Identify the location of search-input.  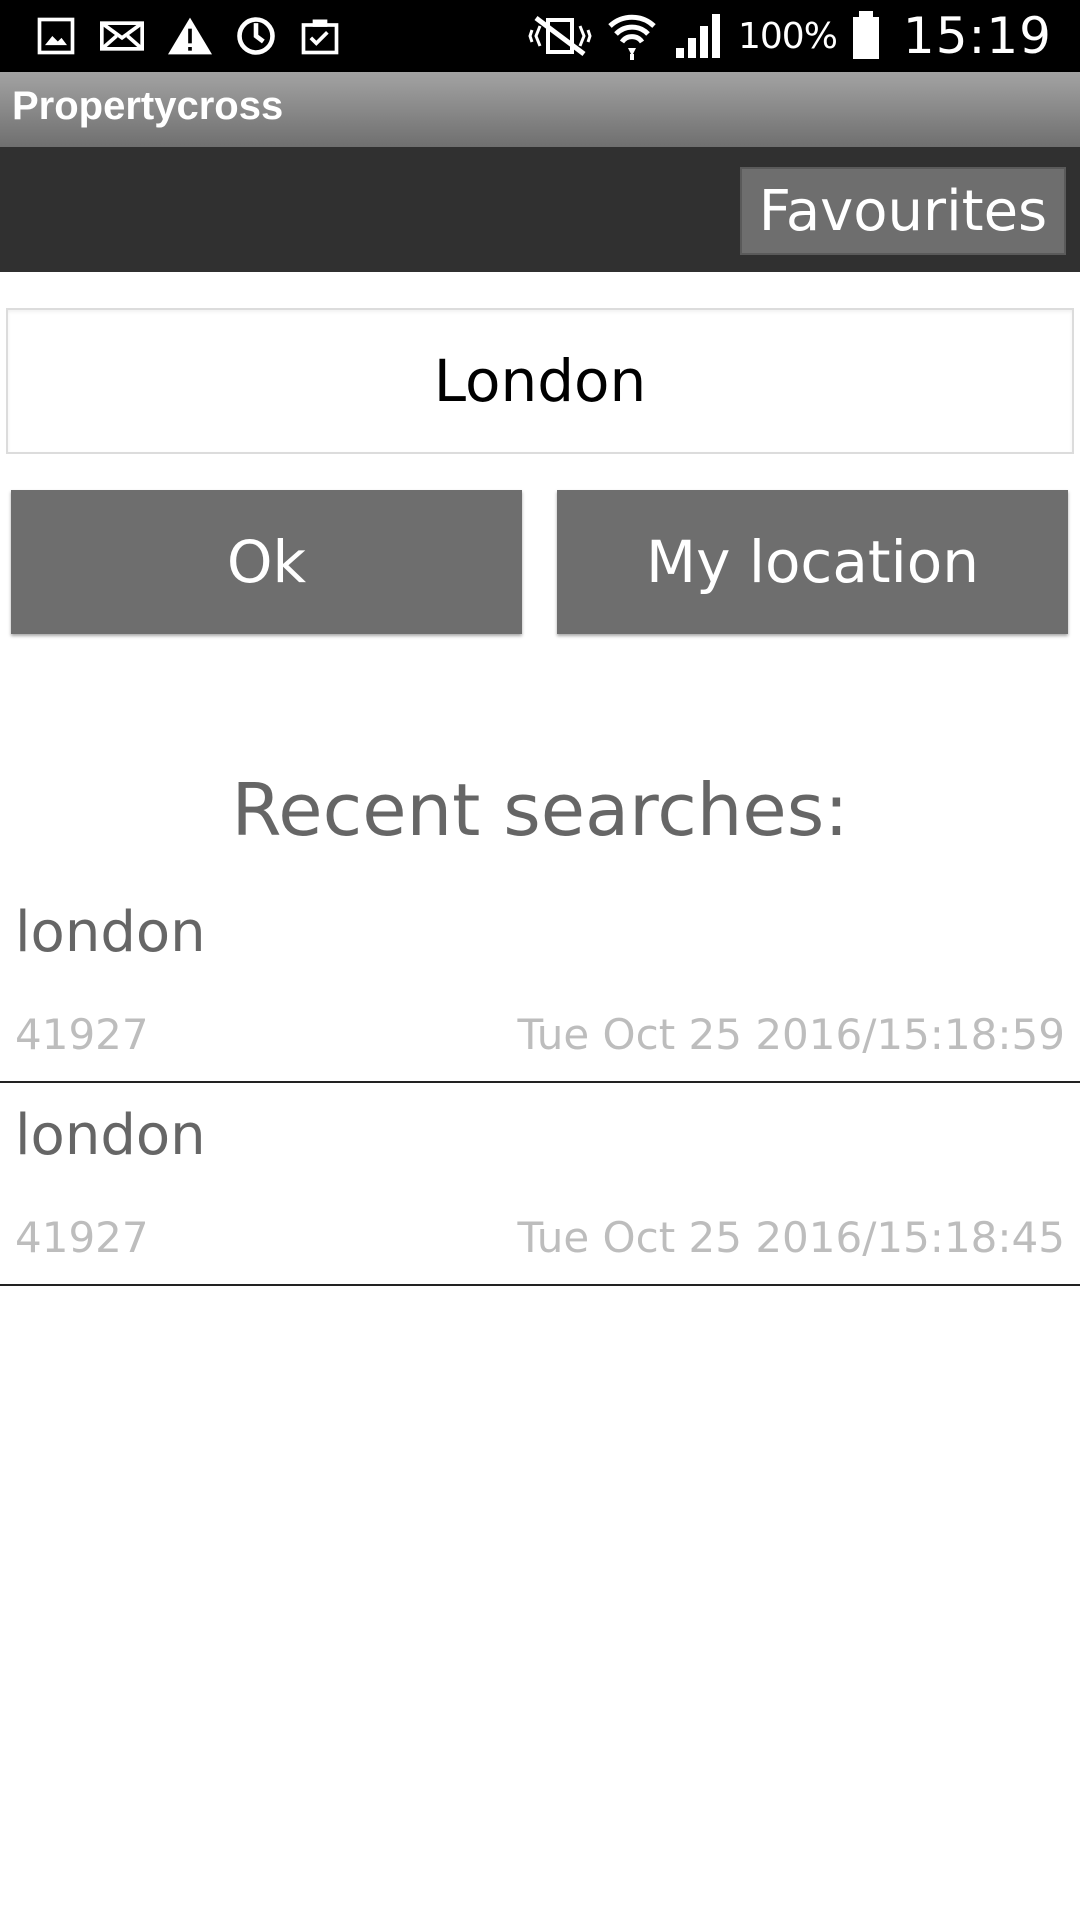
(540, 381).